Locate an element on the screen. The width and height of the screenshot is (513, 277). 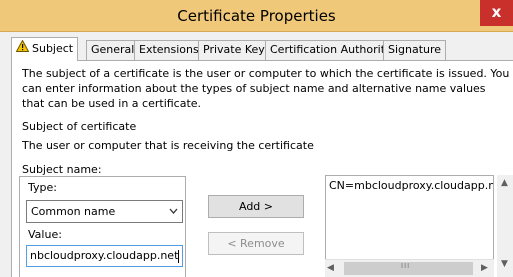
tab-extensions-label: Extensions is located at coordinates (169, 49).